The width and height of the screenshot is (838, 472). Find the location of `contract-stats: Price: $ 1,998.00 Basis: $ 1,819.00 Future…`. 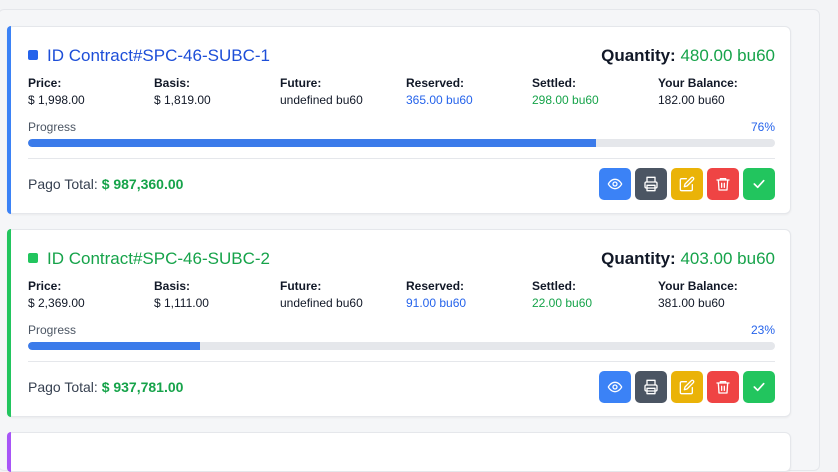

contract-stats: Price: $ 1,998.00 Basis: $ 1,819.00 Future… is located at coordinates (408, 92).